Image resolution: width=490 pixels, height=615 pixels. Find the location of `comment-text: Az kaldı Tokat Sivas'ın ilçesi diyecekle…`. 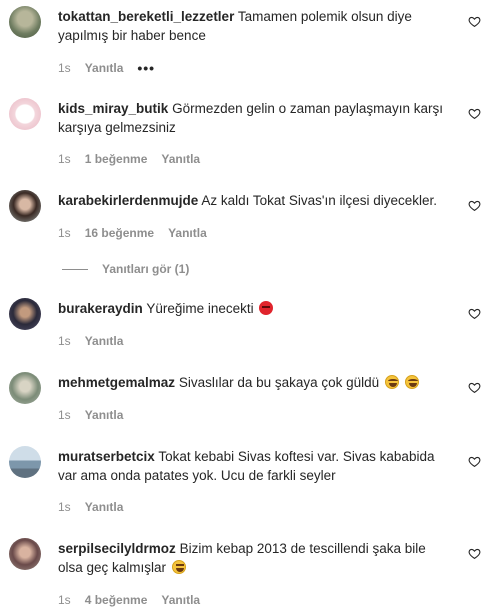

comment-text: Az kaldı Tokat Sivas'ın ilçesi diyecekle… is located at coordinates (319, 200).